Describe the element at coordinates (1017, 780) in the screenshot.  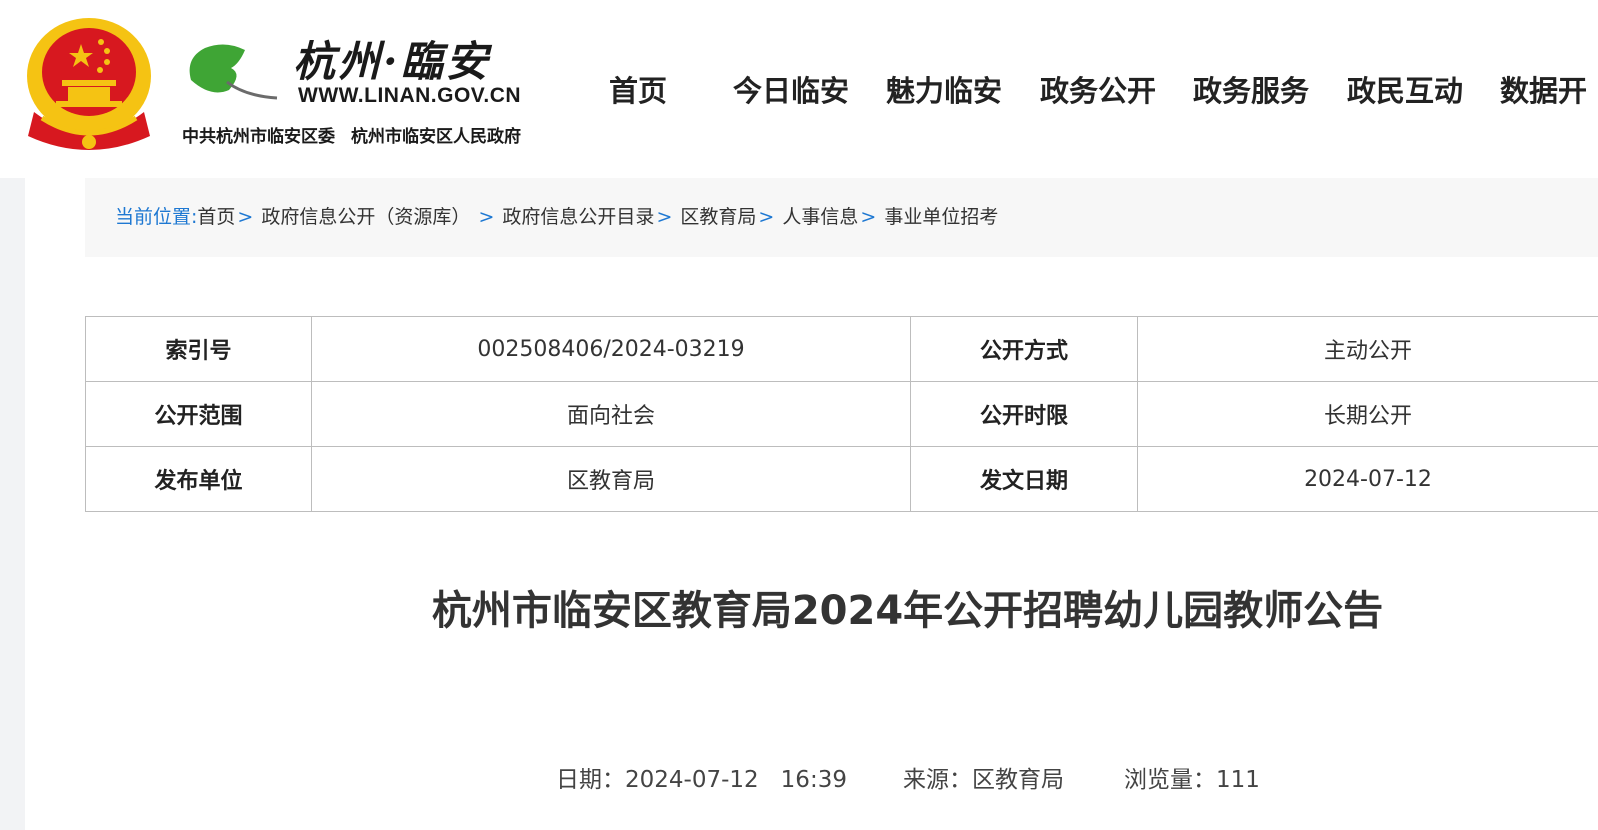
I see `article-source: 区教育局` at that location.